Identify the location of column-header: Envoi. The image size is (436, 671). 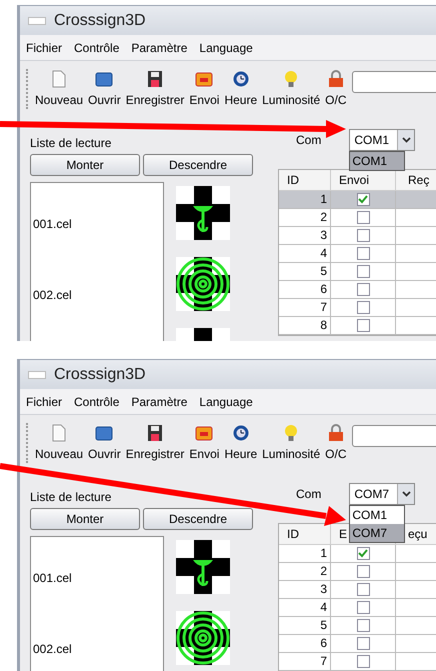
(363, 180).